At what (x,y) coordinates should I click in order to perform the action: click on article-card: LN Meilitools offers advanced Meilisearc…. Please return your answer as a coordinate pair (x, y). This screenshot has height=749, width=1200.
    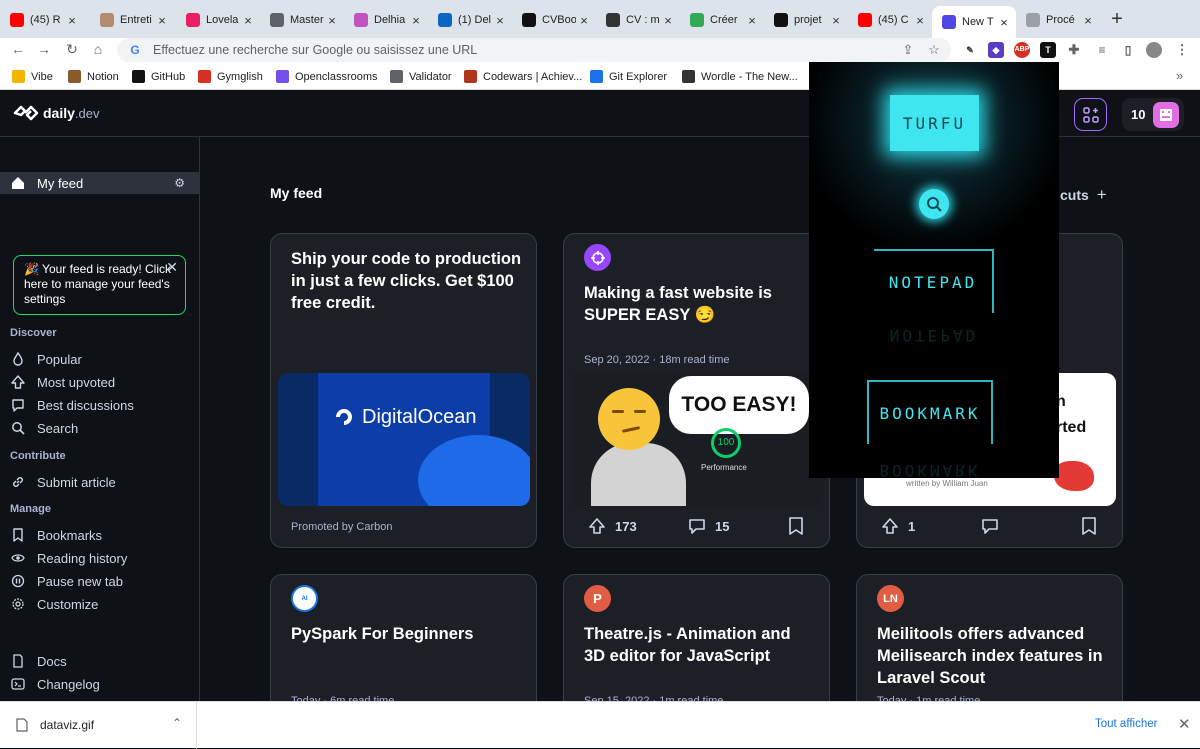
    Looking at the image, I should click on (989, 644).